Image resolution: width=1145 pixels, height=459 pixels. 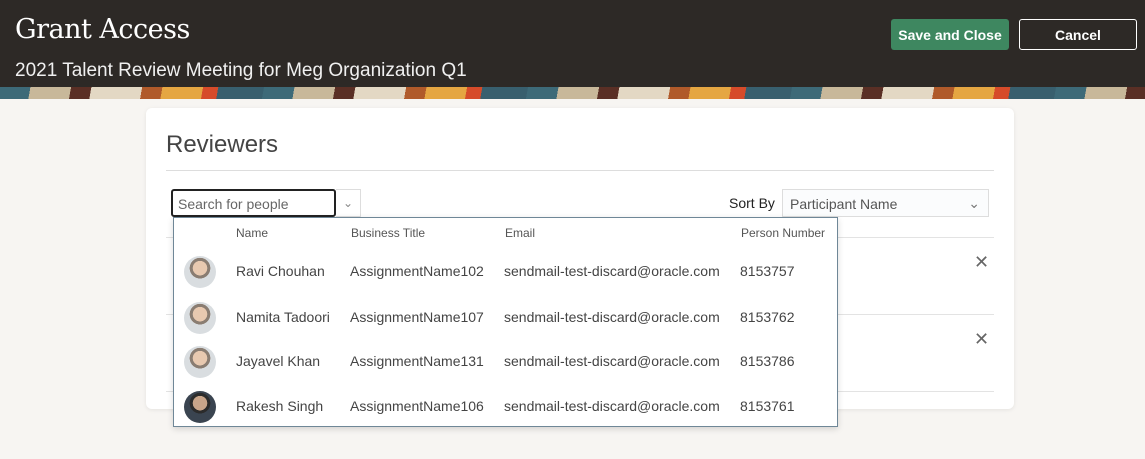 What do you see at coordinates (767, 271) in the screenshot?
I see `person-number: 8153757` at bounding box center [767, 271].